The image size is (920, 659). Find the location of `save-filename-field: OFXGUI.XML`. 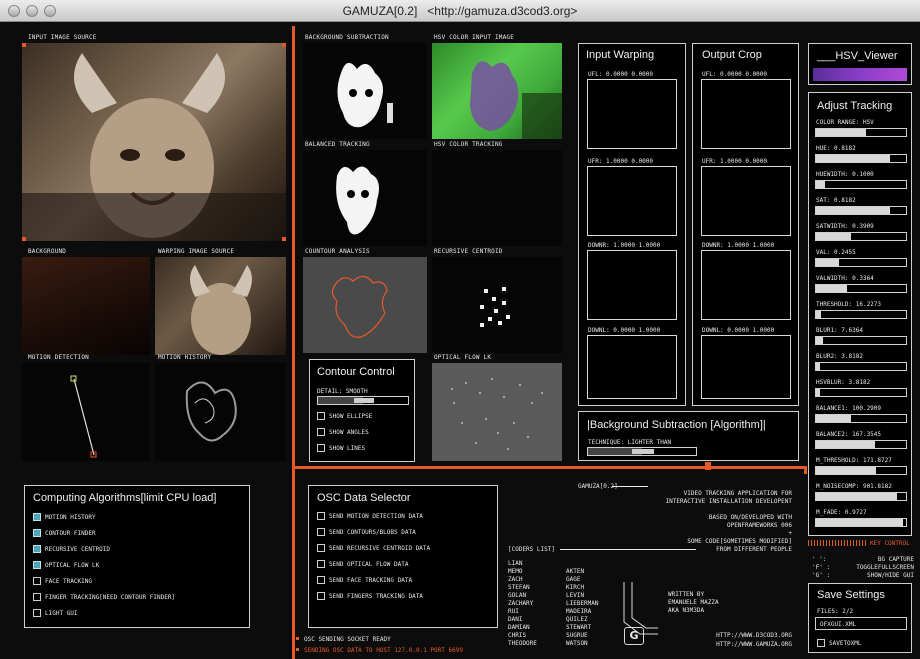

save-filename-field: OFXGUI.XML is located at coordinates (861, 623).